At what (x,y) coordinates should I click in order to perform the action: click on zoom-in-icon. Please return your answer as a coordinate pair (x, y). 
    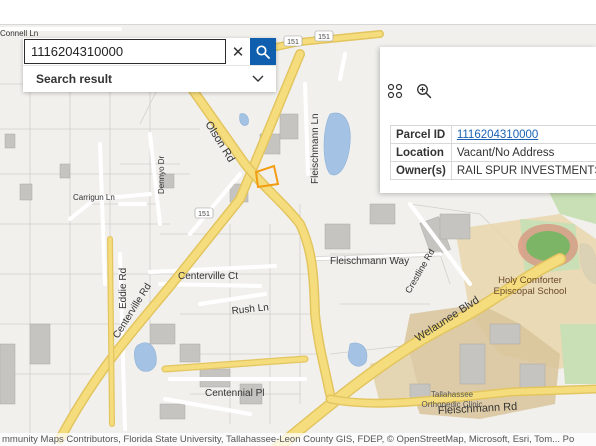
    Looking at the image, I should click on (424, 91).